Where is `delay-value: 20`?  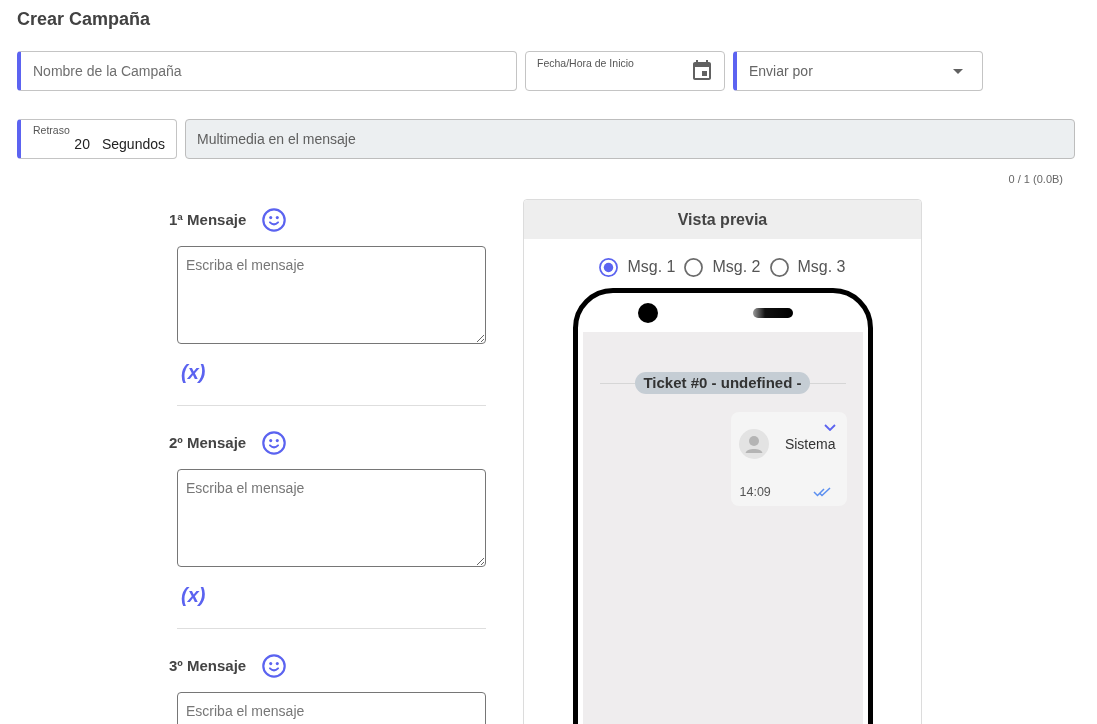 delay-value: 20 is located at coordinates (82, 144).